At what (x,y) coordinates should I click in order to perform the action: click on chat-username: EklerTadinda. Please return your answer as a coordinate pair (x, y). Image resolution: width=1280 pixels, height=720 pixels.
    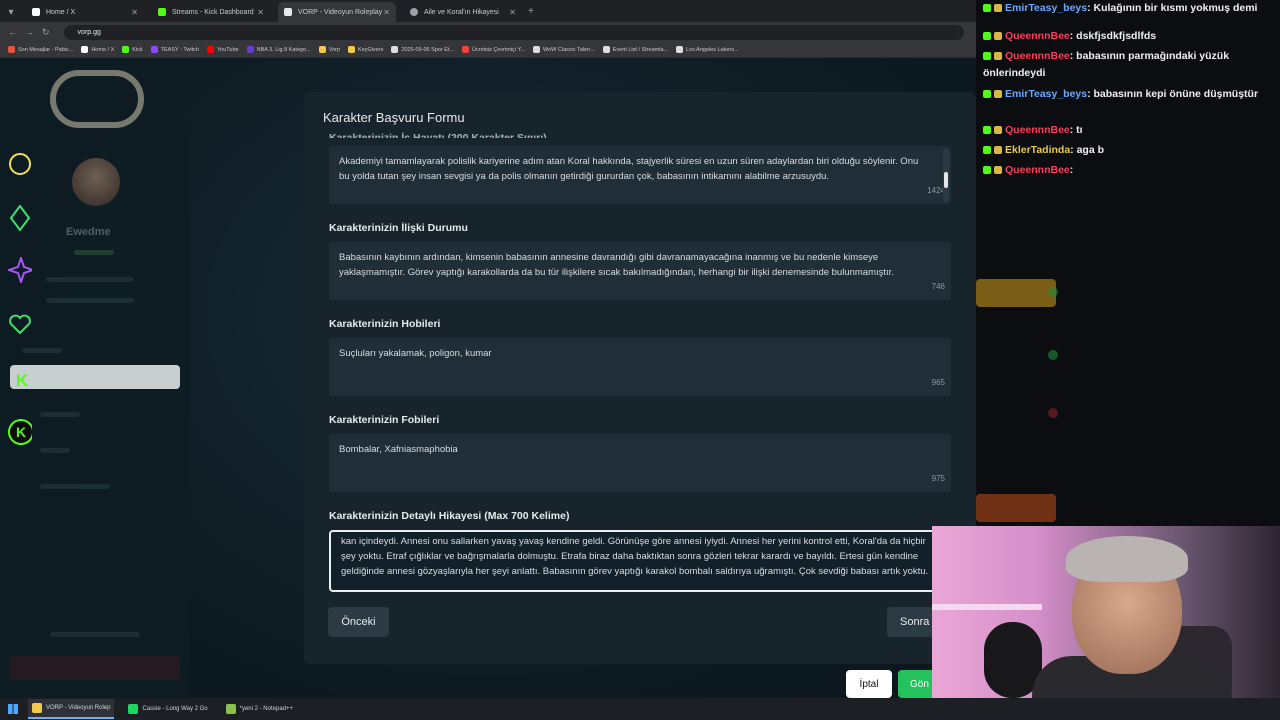
    Looking at the image, I should click on (1037, 150).